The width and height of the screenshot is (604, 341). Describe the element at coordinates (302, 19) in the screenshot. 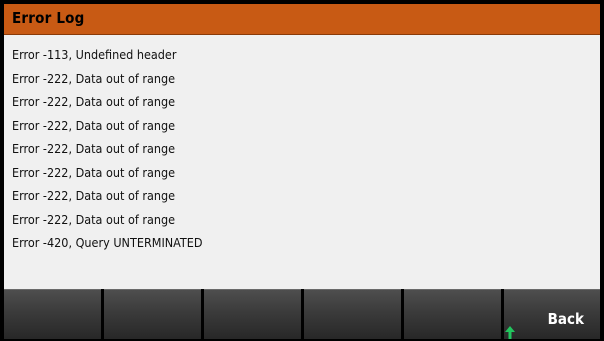

I see `title-bar: Error Log` at that location.